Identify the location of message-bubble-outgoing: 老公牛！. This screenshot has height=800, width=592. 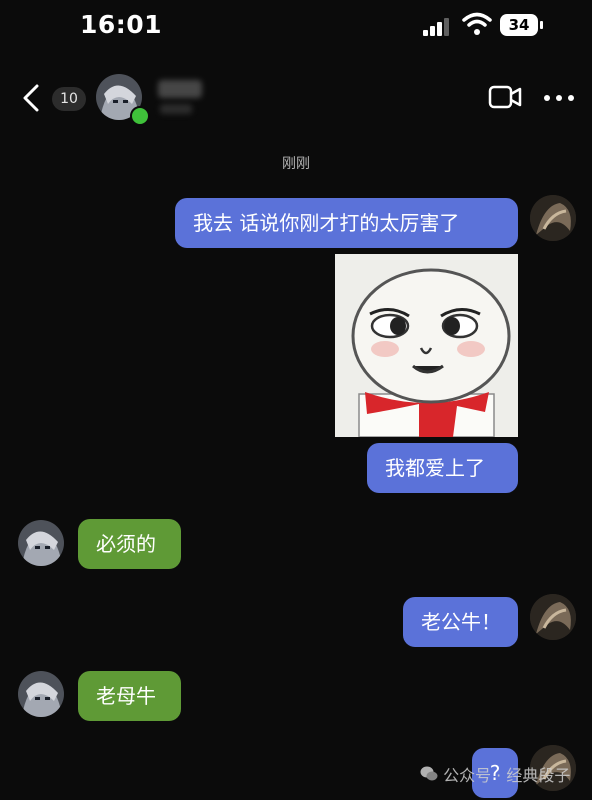
(460, 622).